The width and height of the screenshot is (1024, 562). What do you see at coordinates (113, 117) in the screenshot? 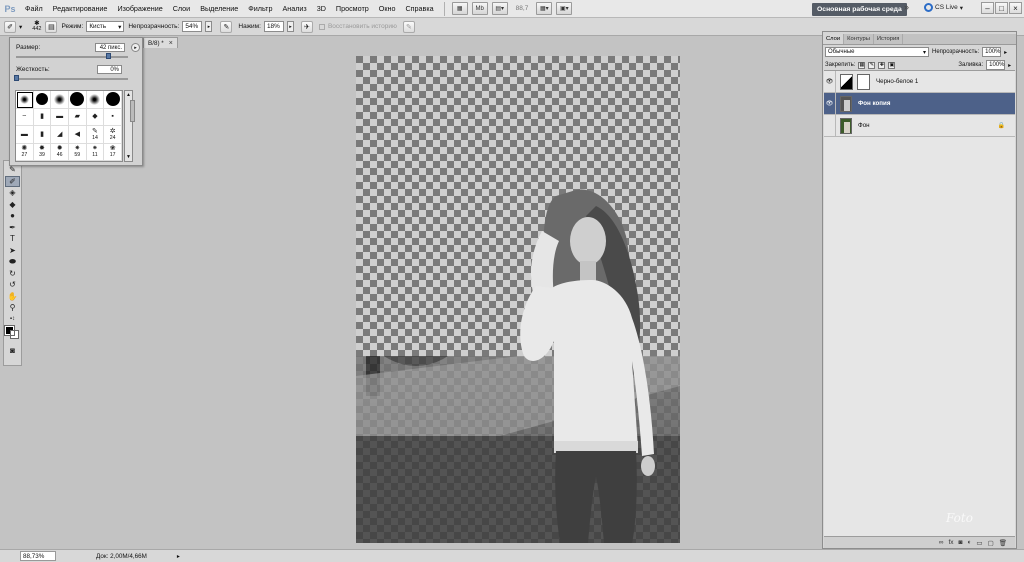
I see `brush-preset: ▪` at bounding box center [113, 117].